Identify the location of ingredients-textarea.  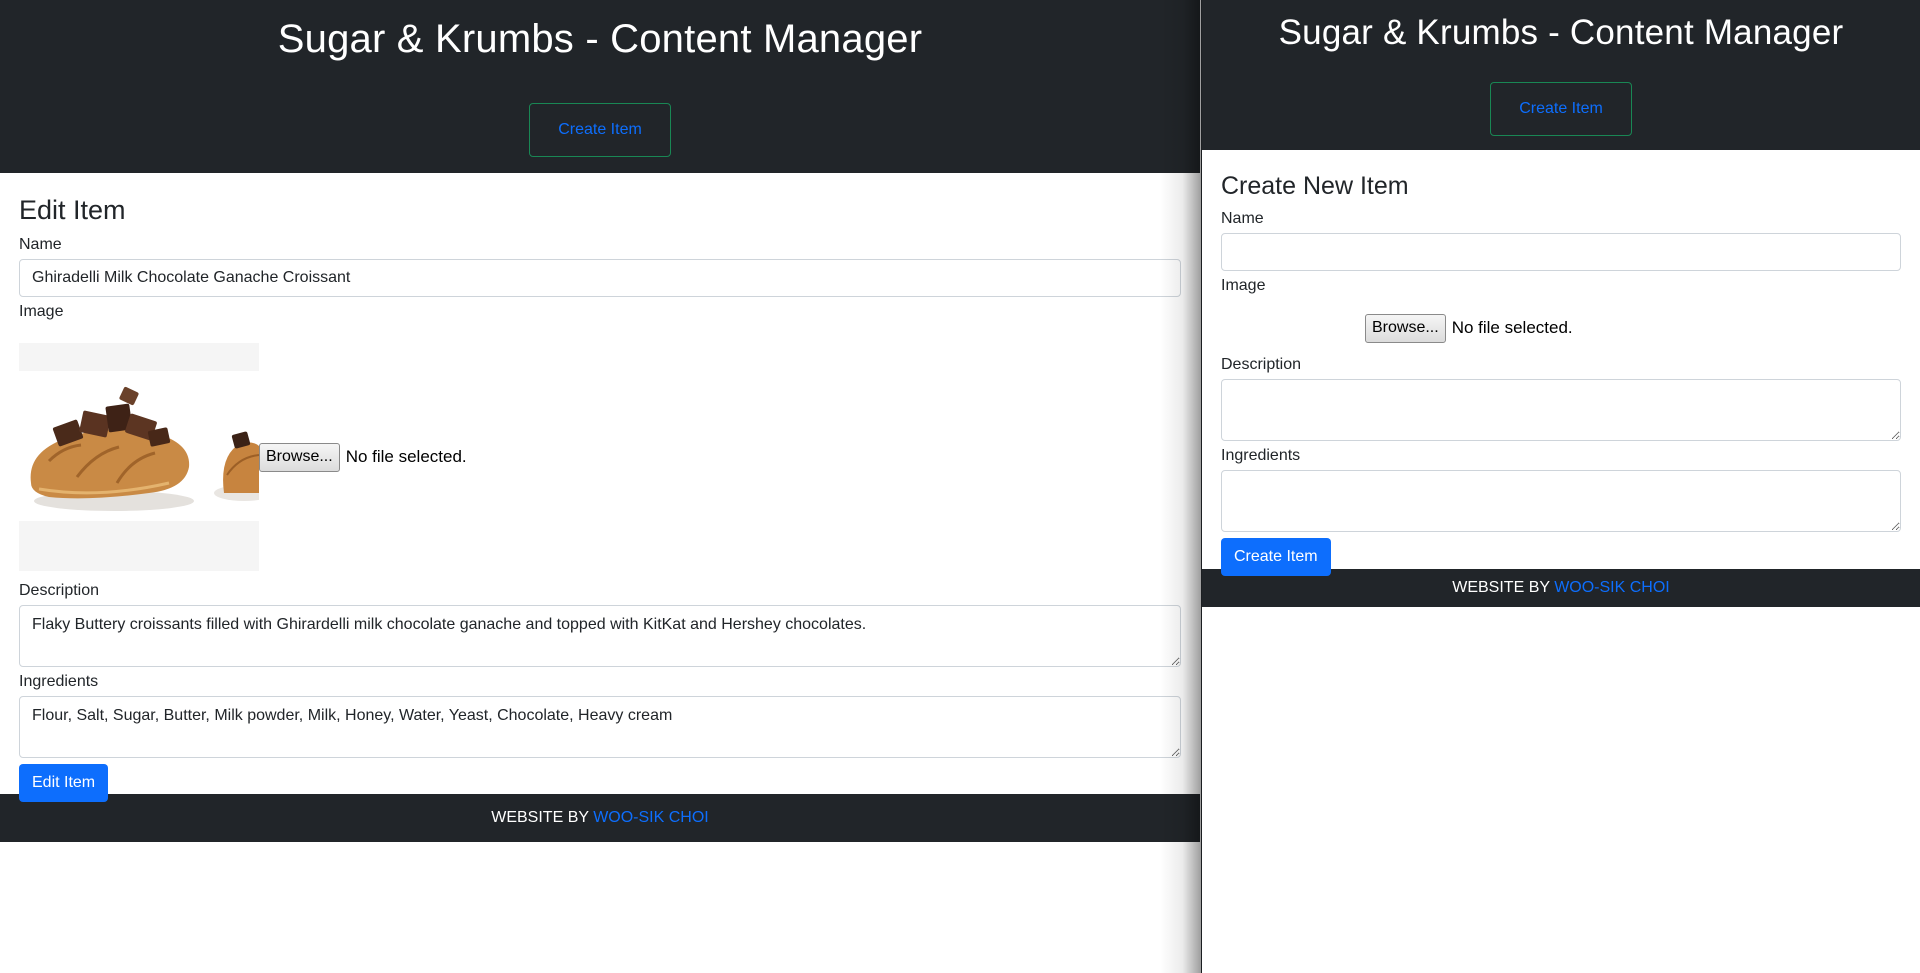
(1561, 501).